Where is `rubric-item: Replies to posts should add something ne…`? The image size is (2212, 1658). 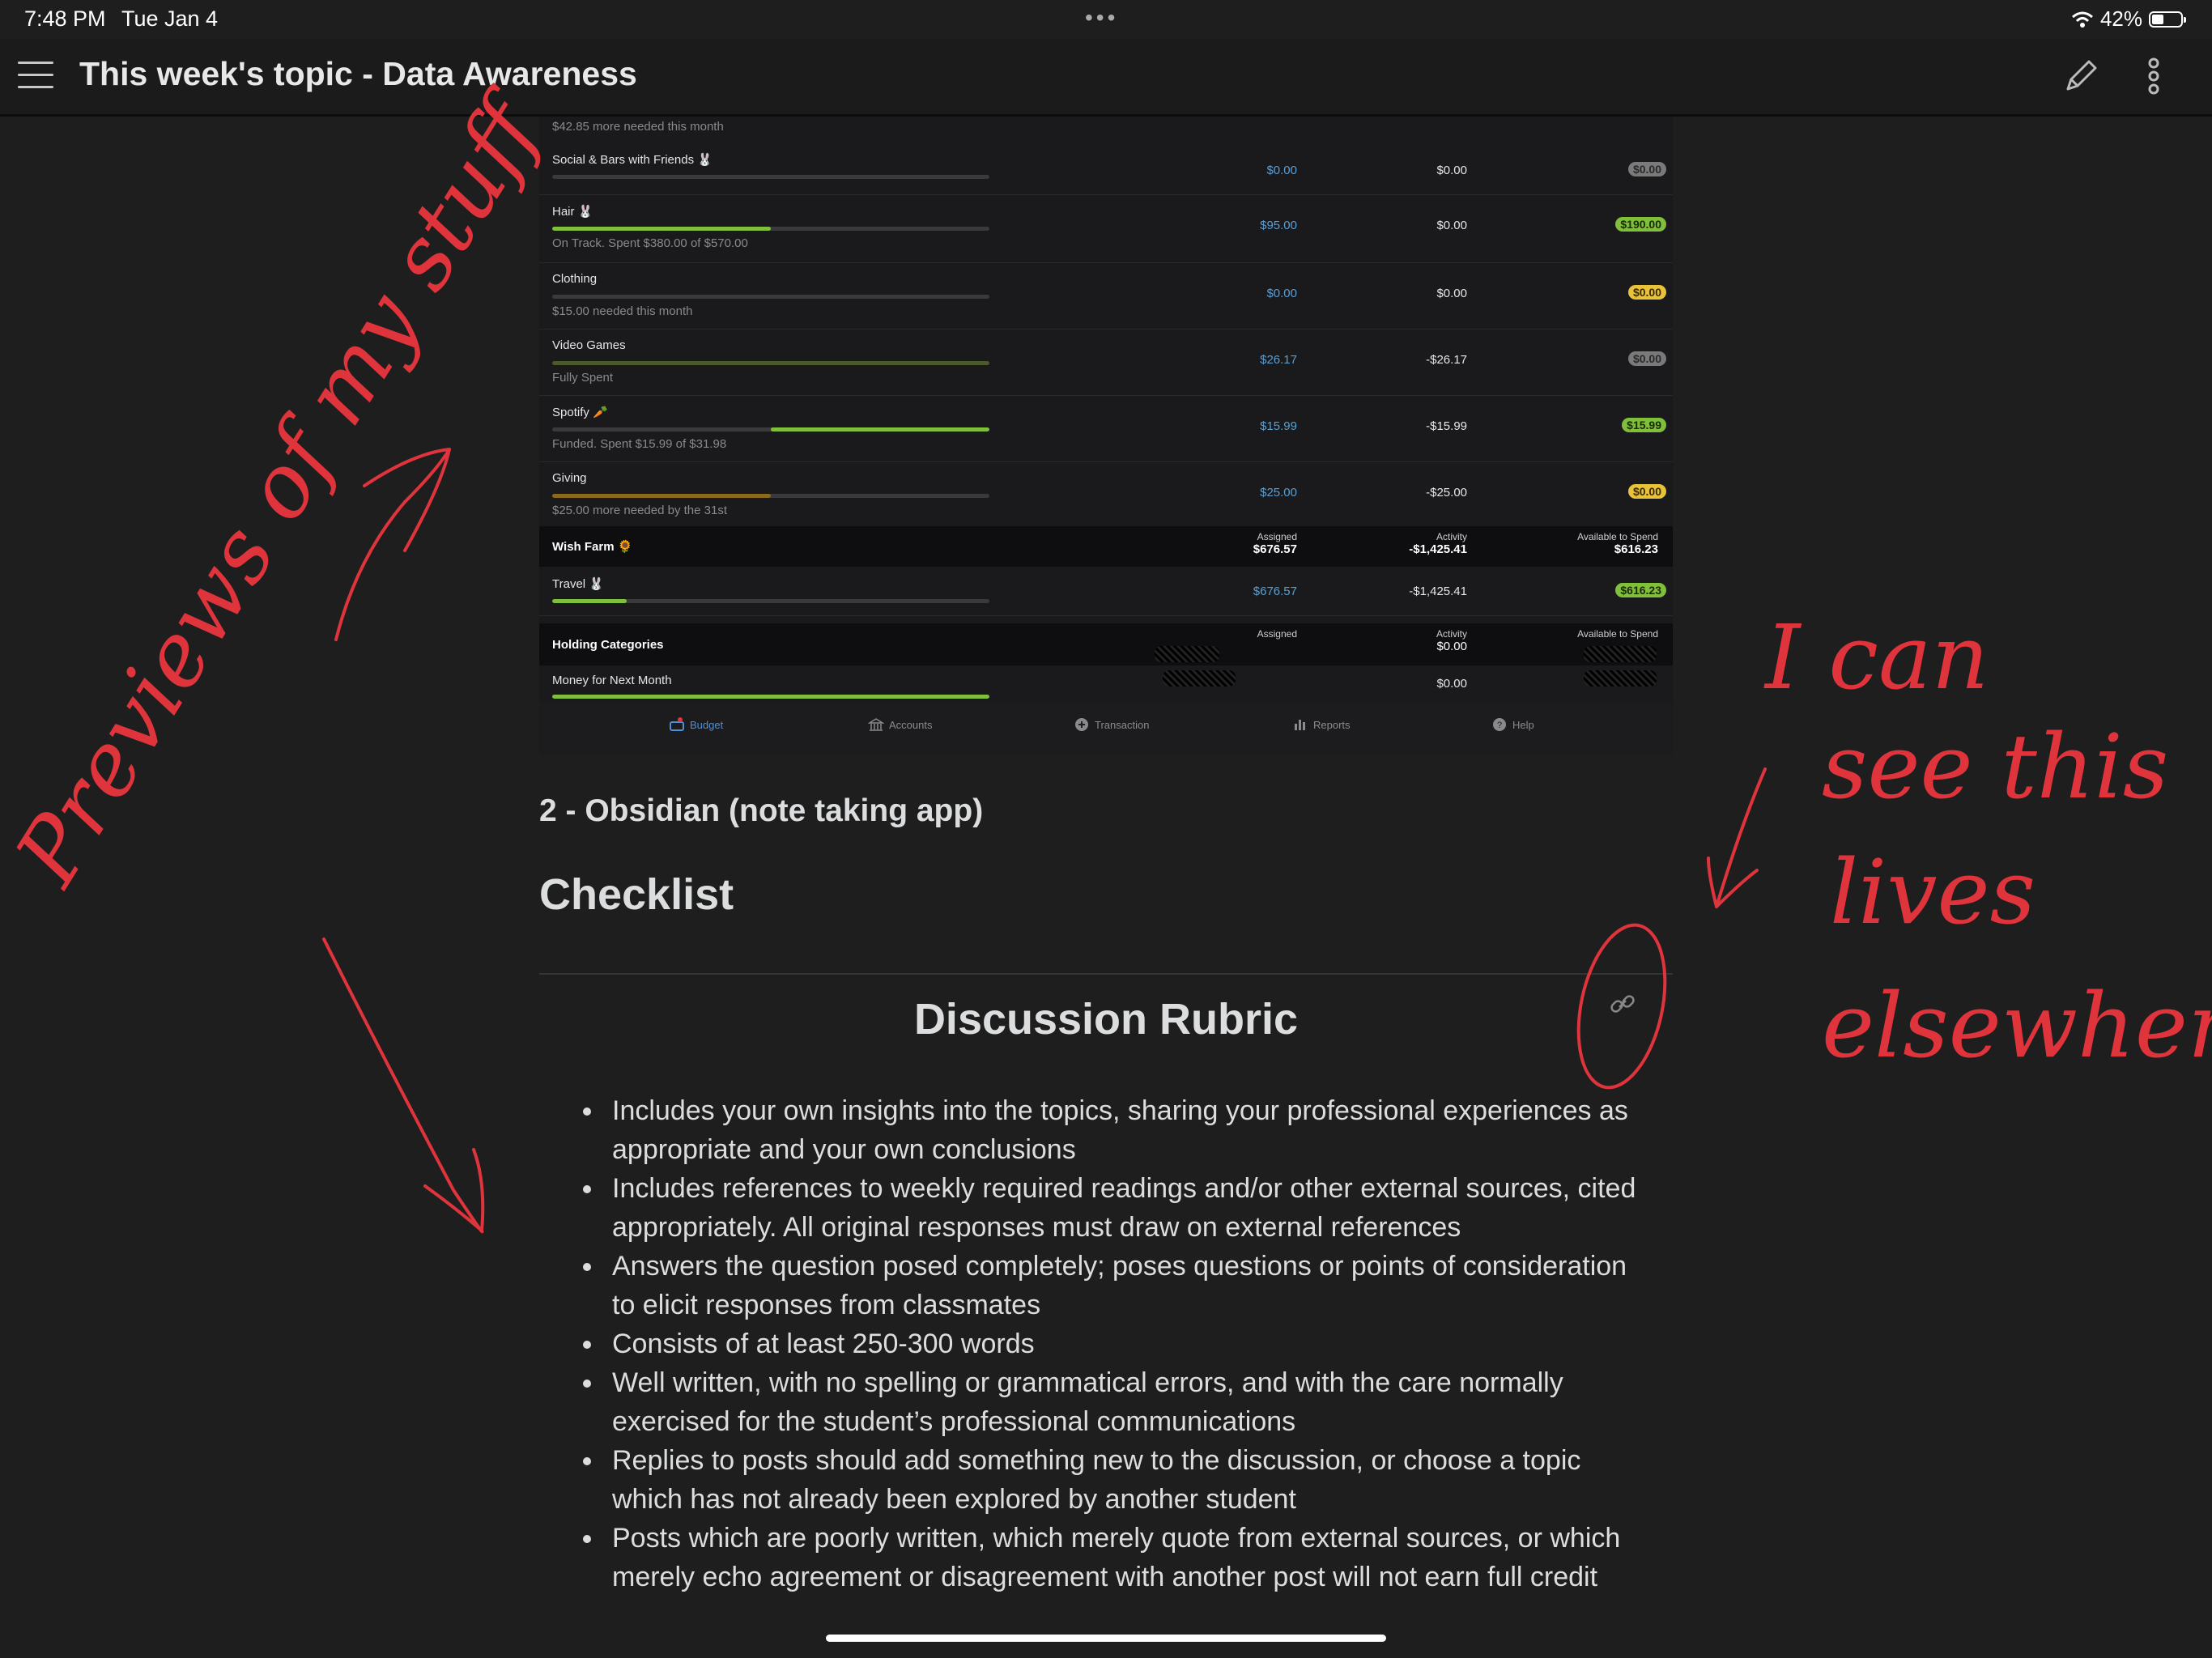 rubric-item: Replies to posts should add something ne… is located at coordinates (1114, 1480).